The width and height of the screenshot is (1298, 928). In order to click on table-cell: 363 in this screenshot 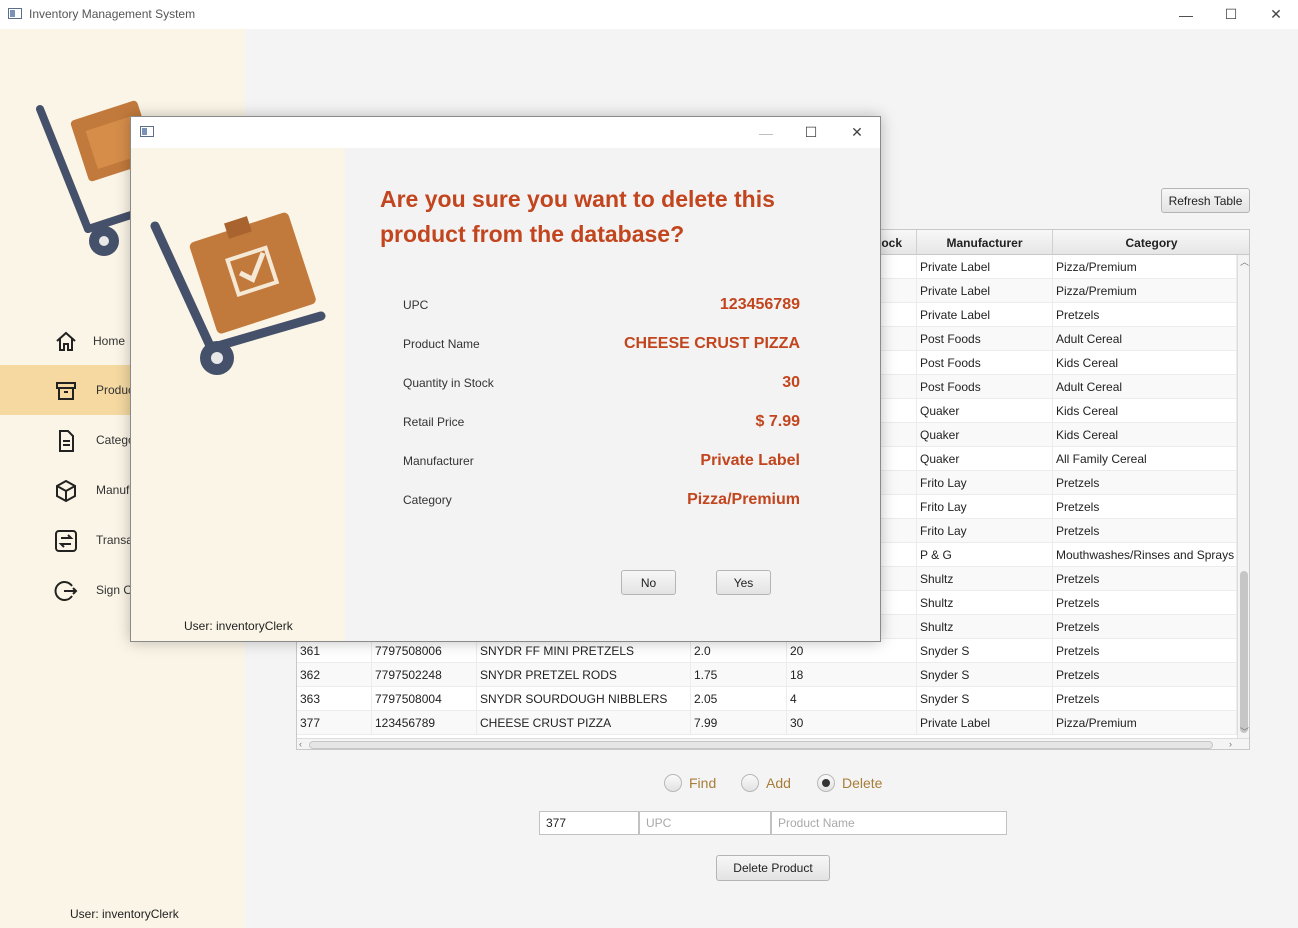, I will do `click(334, 699)`.